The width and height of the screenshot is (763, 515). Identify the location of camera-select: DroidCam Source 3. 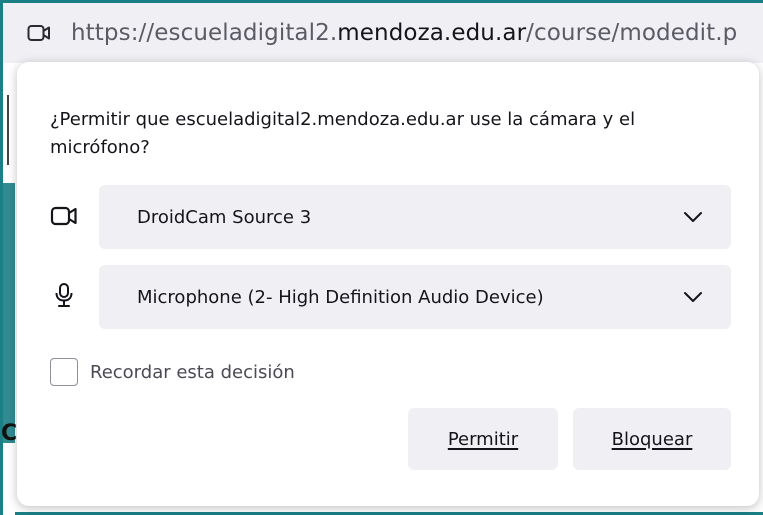
(415, 217).